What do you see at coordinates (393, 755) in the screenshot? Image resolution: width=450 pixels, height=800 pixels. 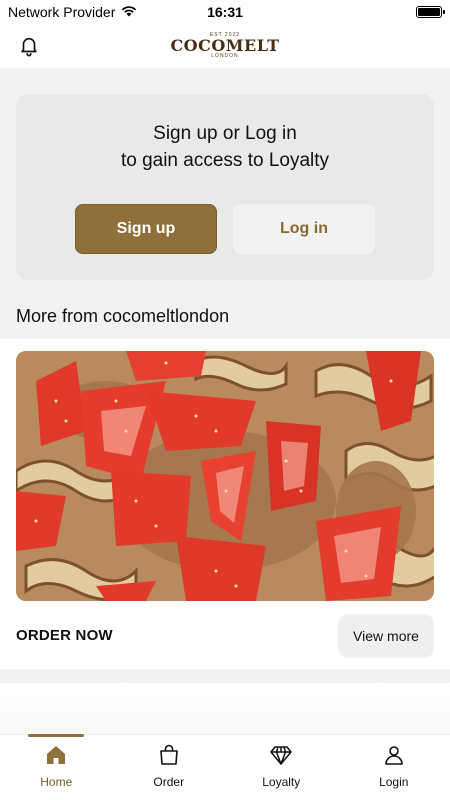 I see `user-icon` at bounding box center [393, 755].